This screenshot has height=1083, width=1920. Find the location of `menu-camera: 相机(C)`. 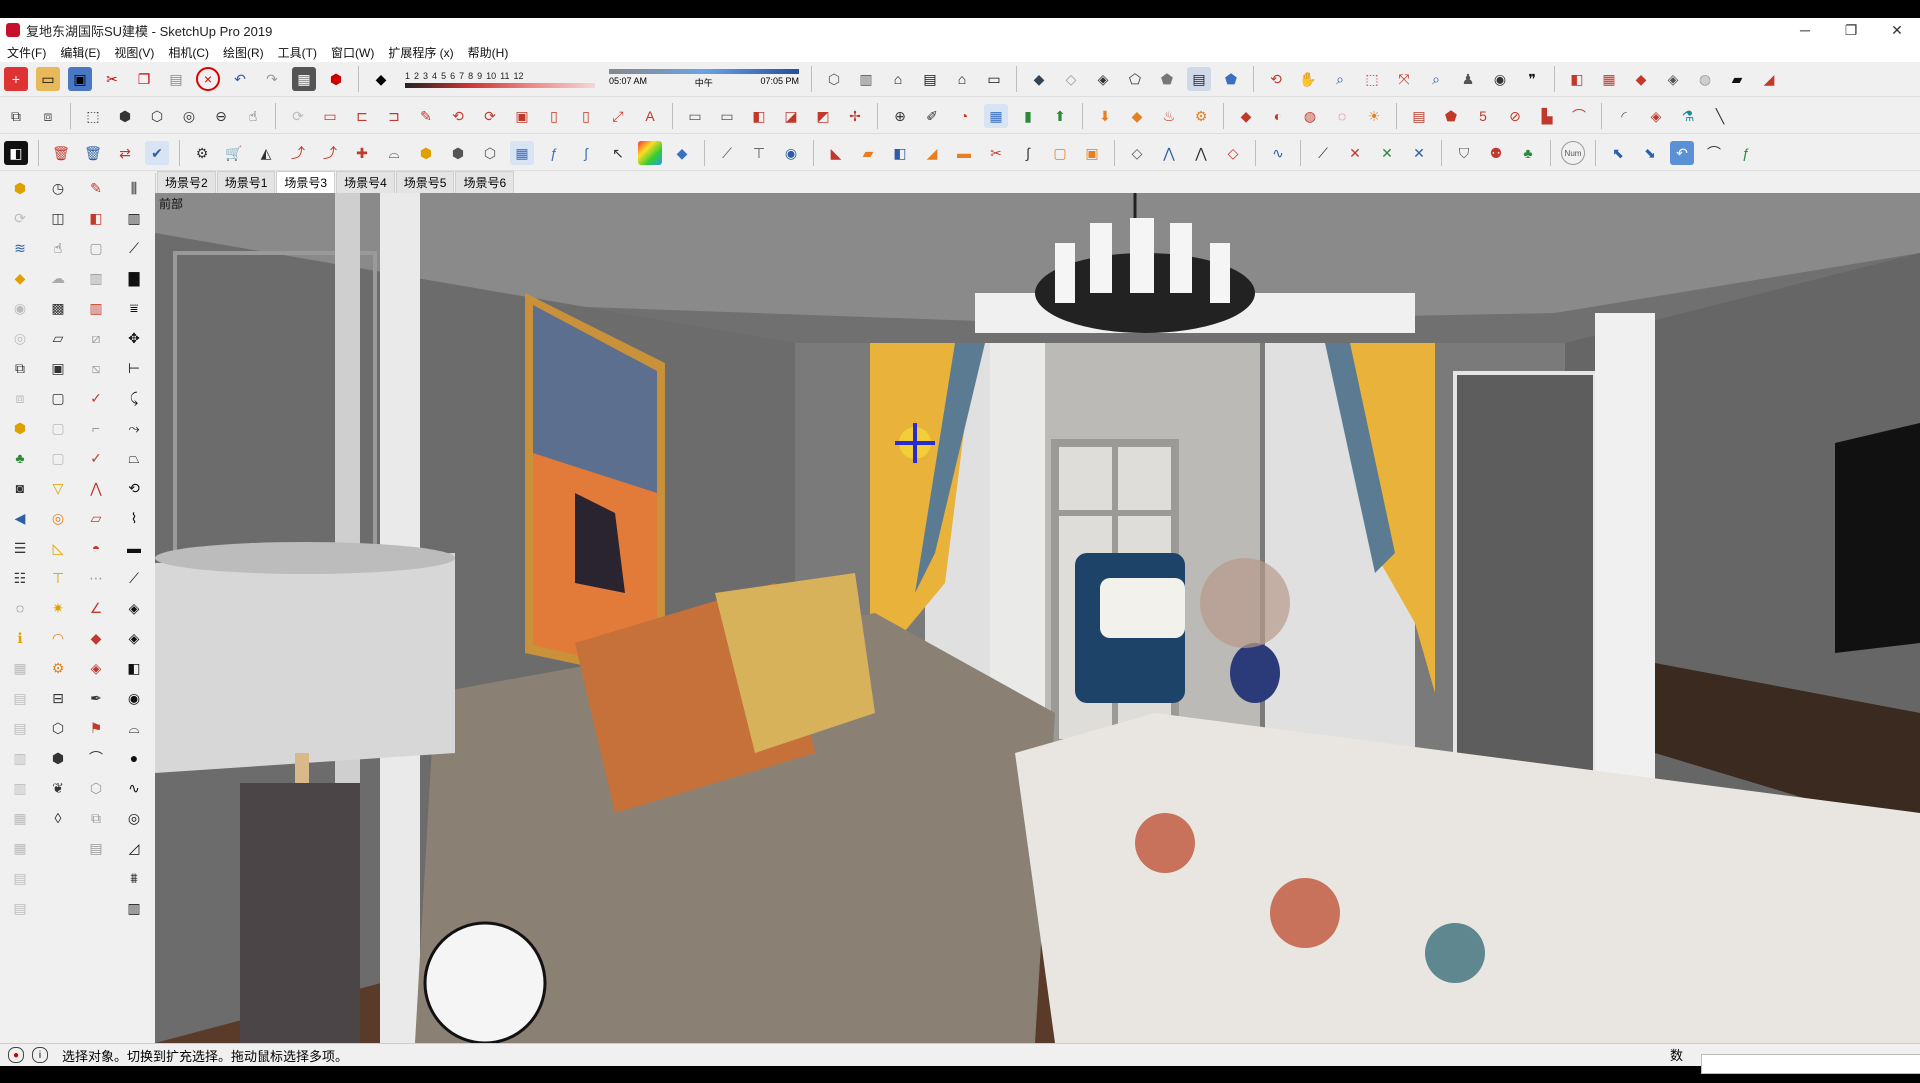

menu-camera: 相机(C) is located at coordinates (188, 52).